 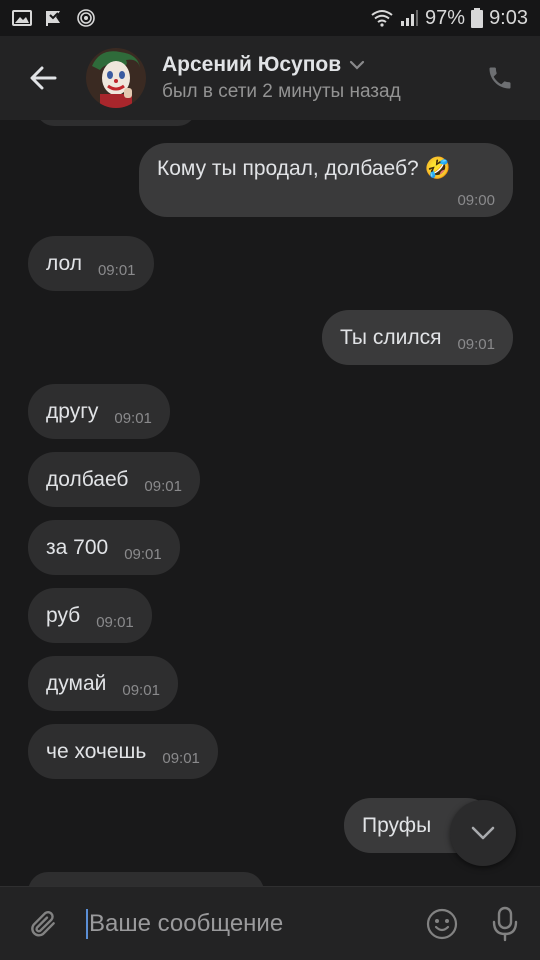 What do you see at coordinates (391, 337) in the screenshot?
I see `message-text: Ты слился` at bounding box center [391, 337].